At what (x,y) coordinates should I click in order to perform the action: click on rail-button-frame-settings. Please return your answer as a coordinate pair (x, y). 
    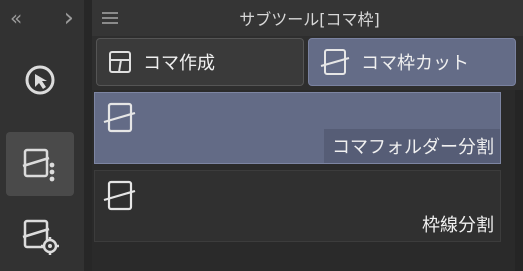
    Looking at the image, I should click on (40, 236).